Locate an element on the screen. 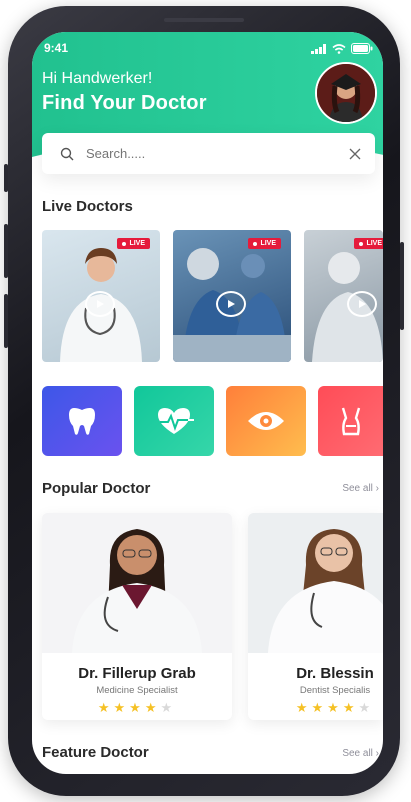 The height and width of the screenshot is (802, 411). battery-icon is located at coordinates (362, 50).